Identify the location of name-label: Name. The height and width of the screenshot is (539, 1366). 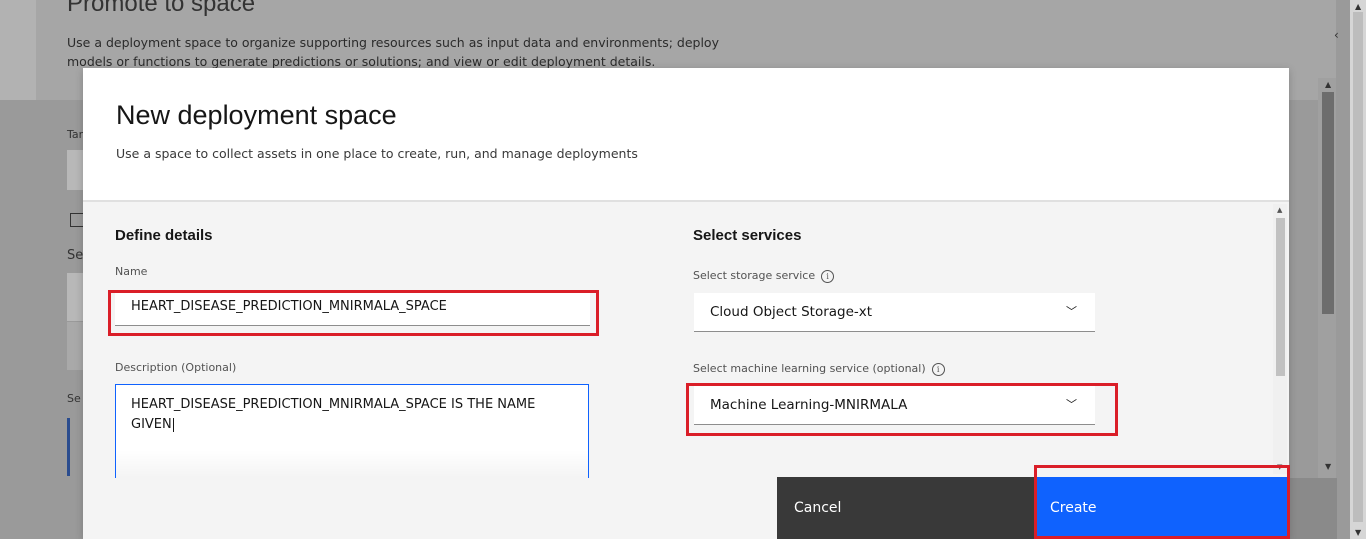
(131, 271).